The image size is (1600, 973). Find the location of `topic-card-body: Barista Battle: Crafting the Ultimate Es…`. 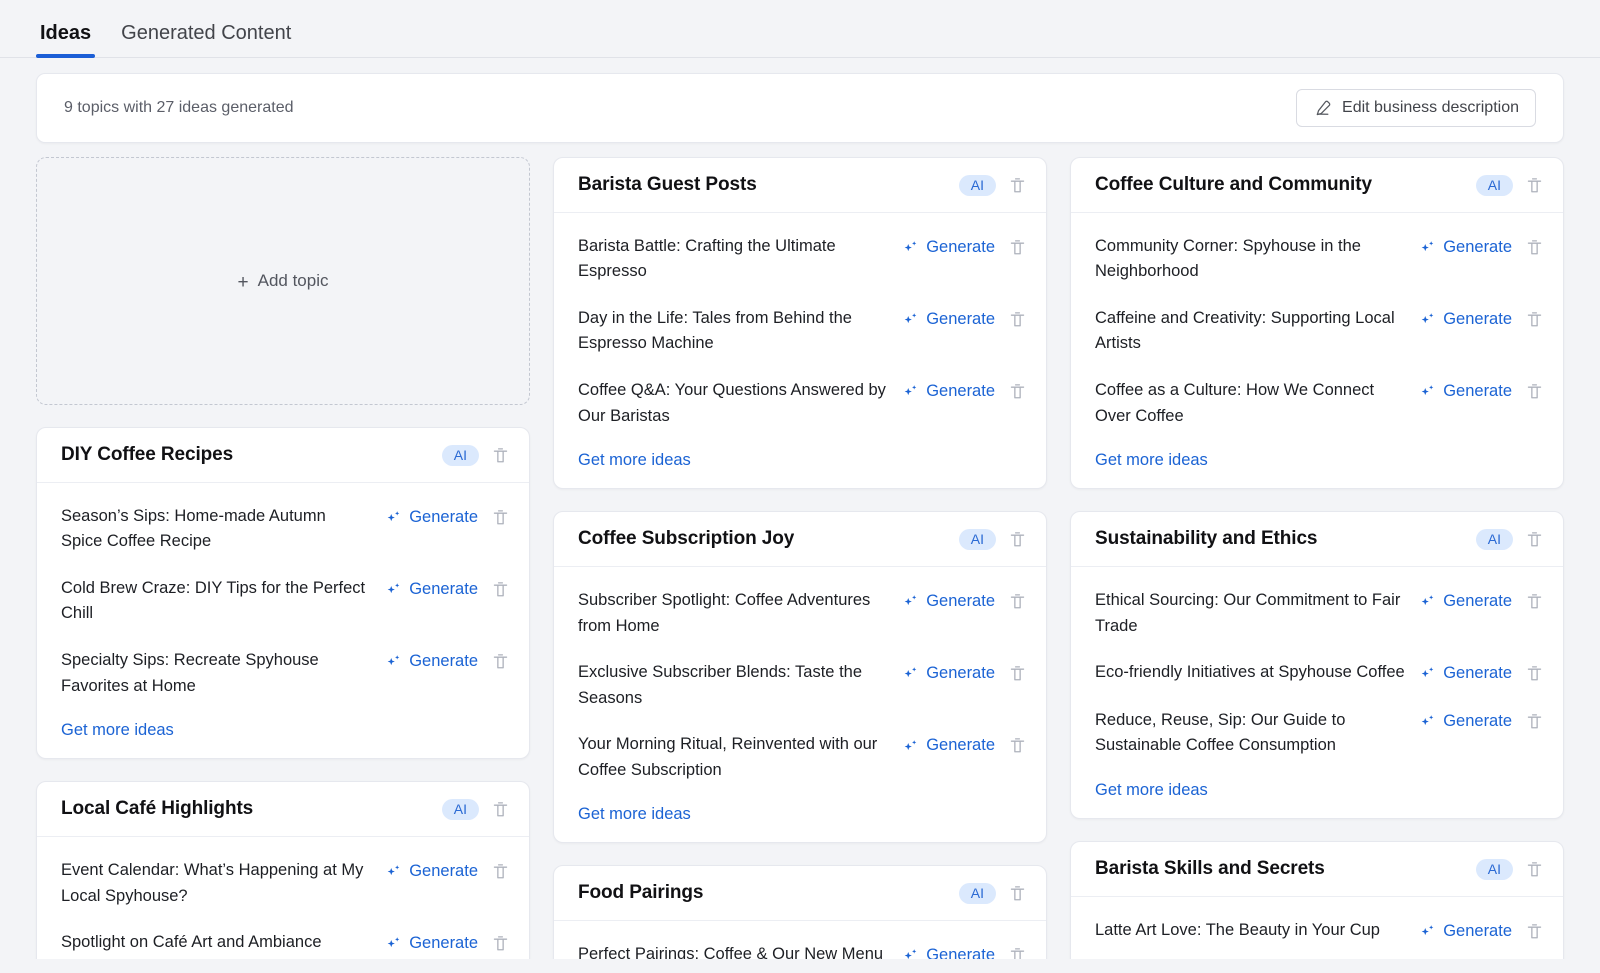

topic-card-body: Barista Battle: Crafting the Ultimate Es… is located at coordinates (800, 350).